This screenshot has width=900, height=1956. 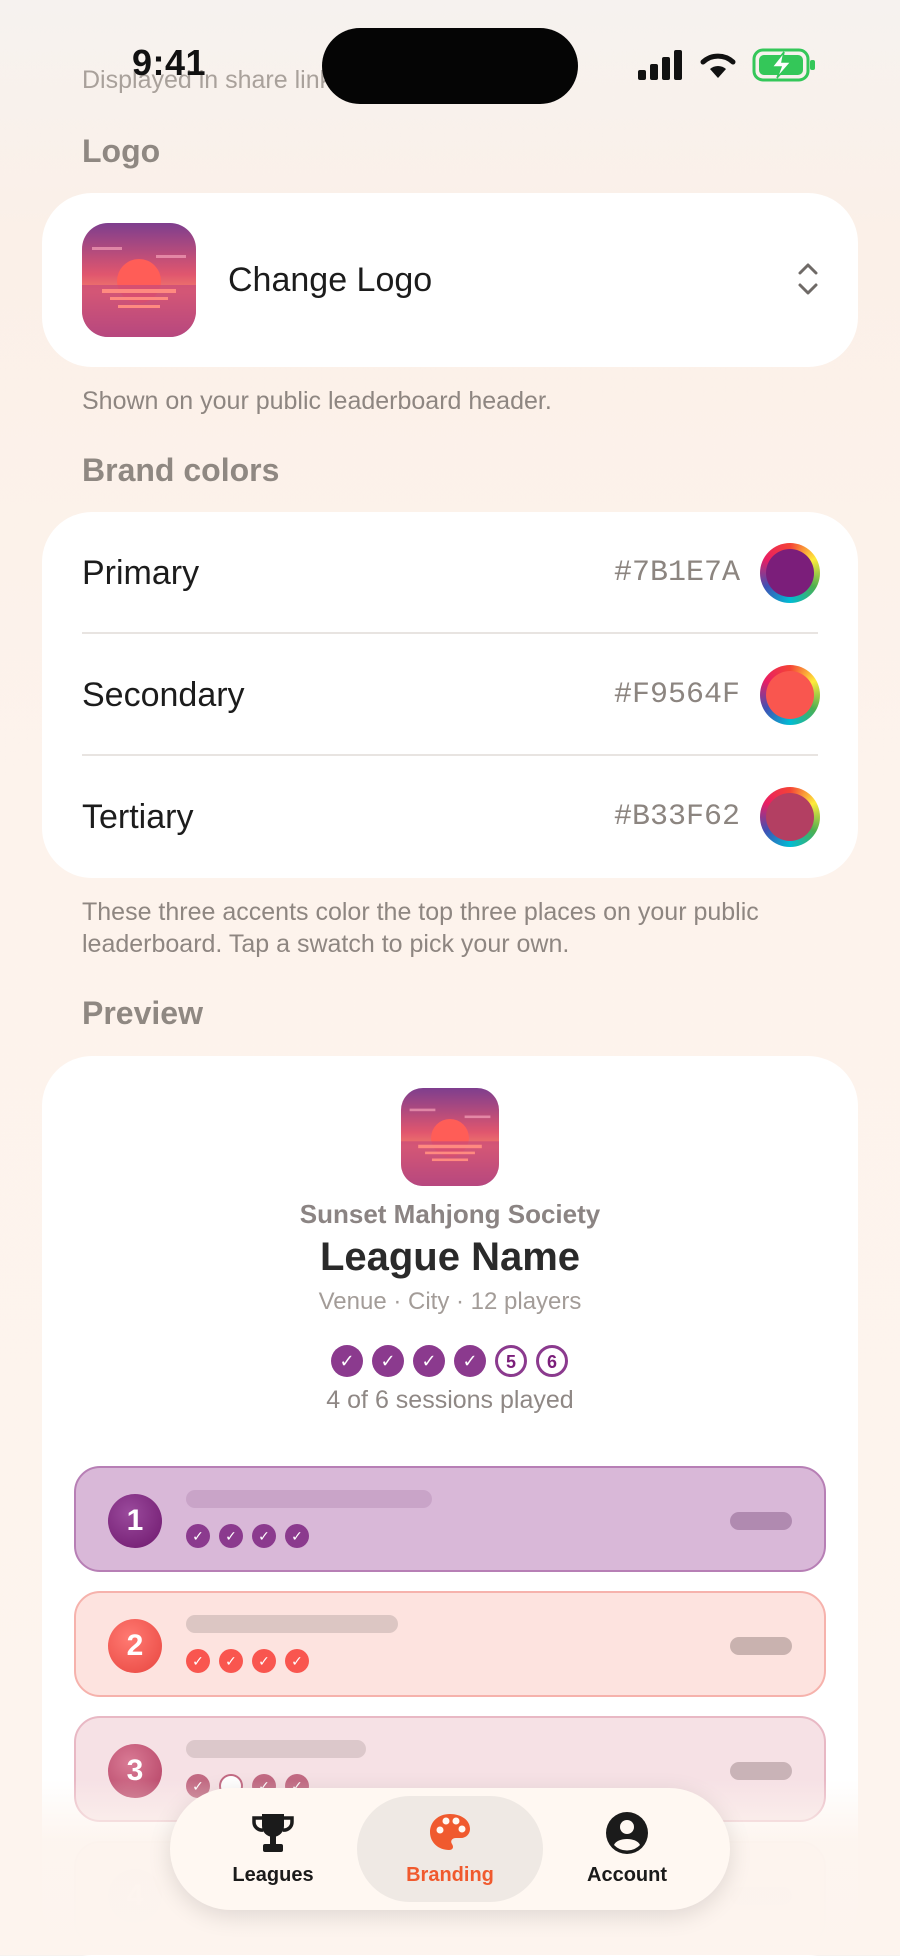 I want to click on color-hex: #F9564F, so click(x=676, y=695).